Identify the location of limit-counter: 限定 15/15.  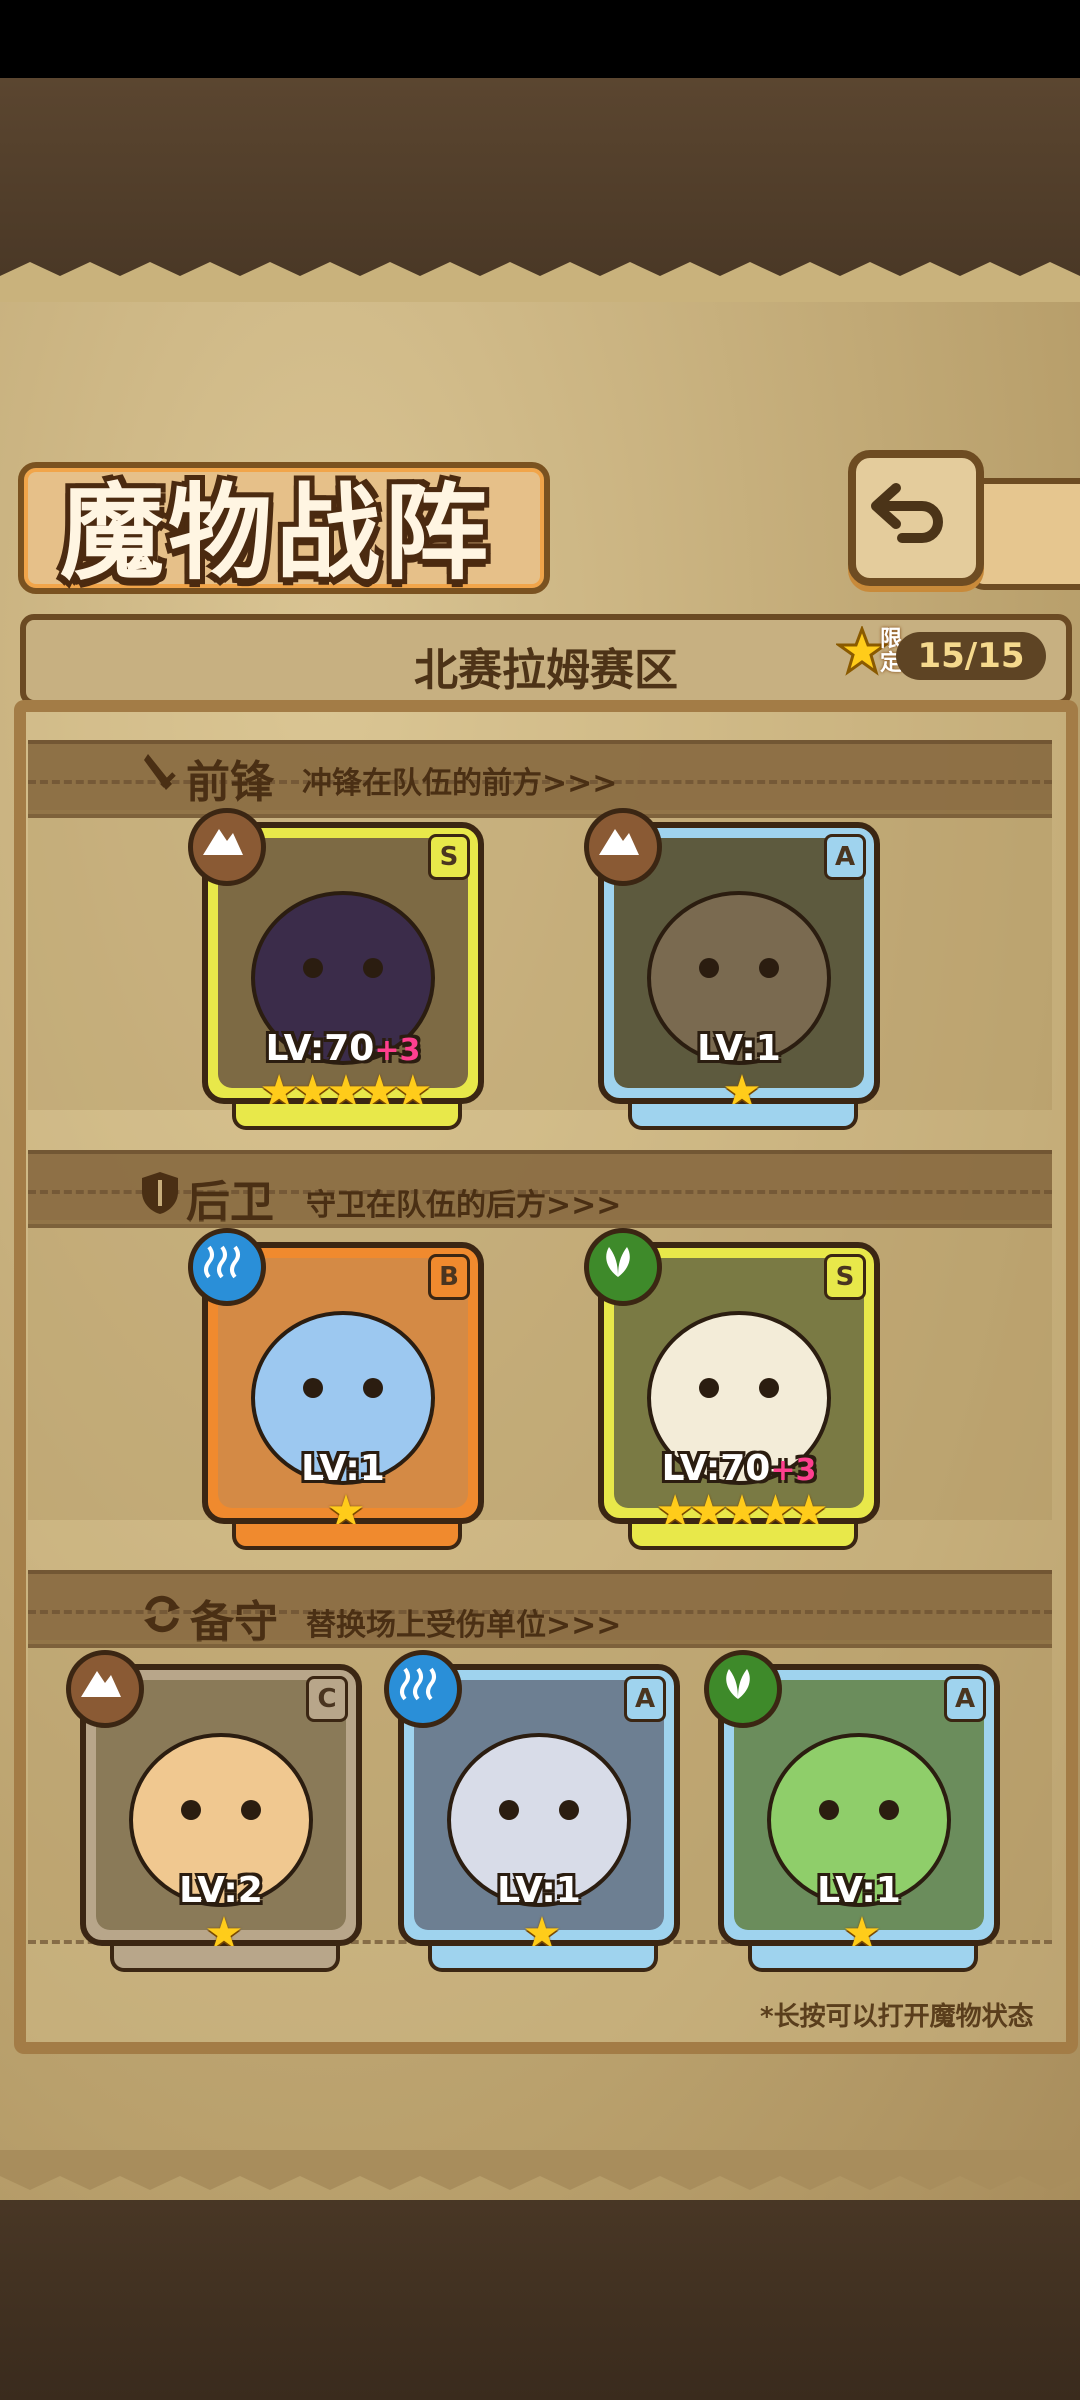
(941, 654).